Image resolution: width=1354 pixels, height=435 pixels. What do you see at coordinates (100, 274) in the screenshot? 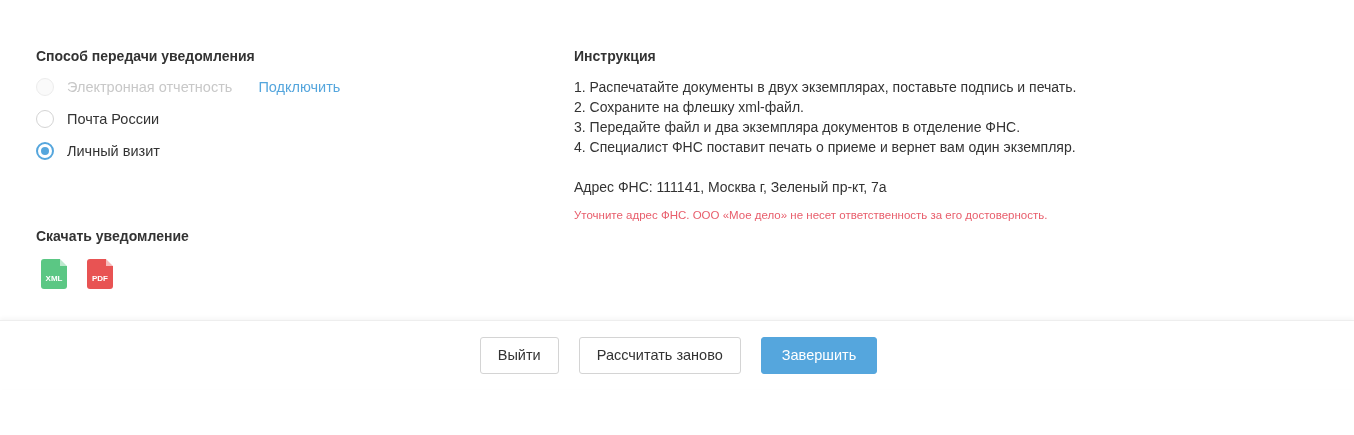
I see `pdf-file-icon: PDF` at bounding box center [100, 274].